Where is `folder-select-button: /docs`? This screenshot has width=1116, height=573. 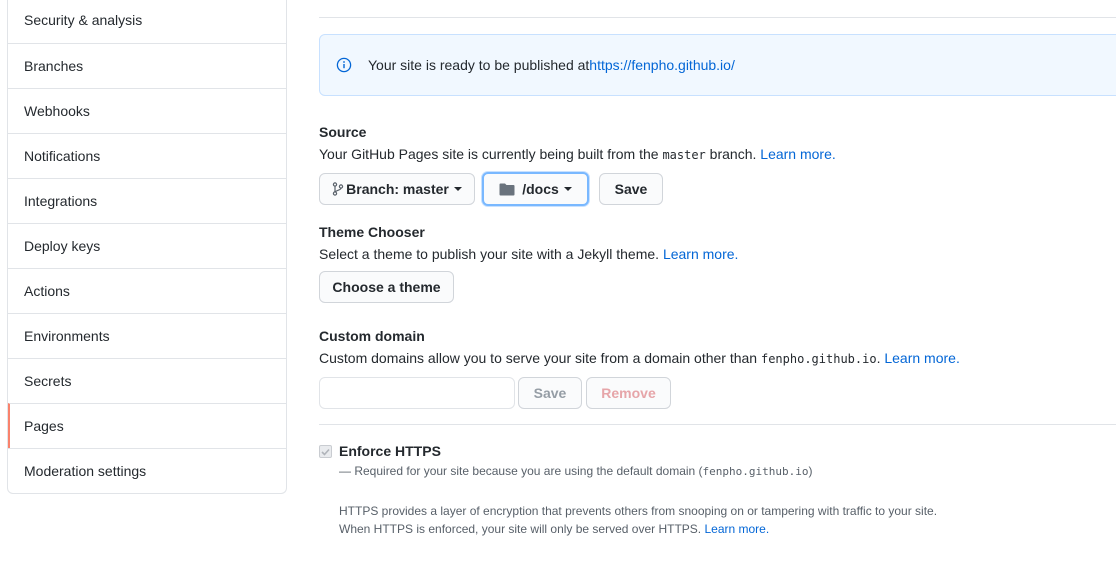 folder-select-button: /docs is located at coordinates (535, 189).